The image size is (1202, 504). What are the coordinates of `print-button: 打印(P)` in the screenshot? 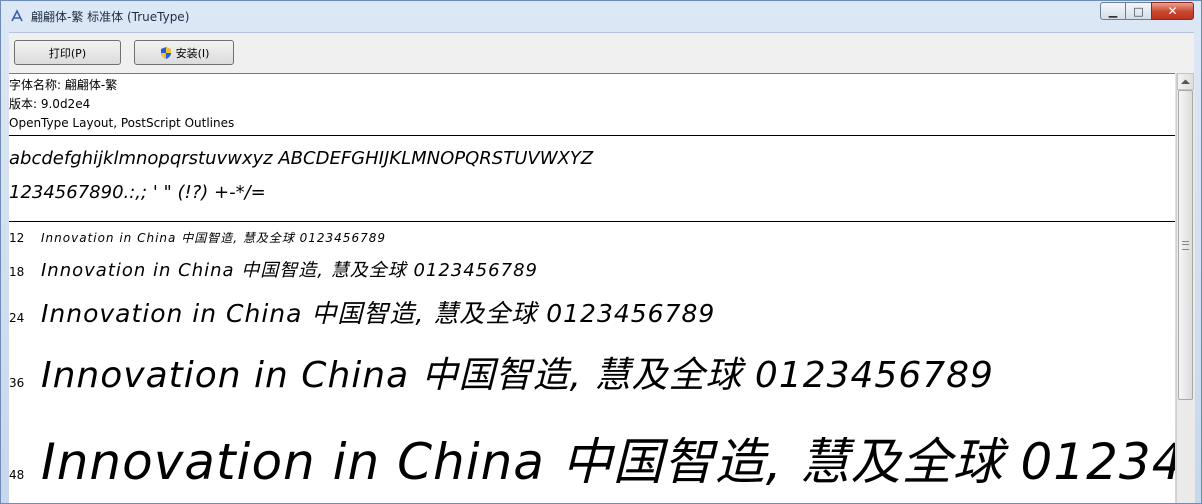 It's located at (67, 52).